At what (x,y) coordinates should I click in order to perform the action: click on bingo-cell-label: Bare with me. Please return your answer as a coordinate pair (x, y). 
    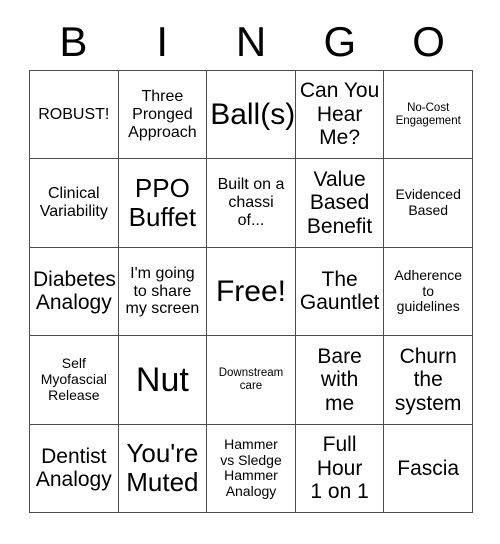
    Looking at the image, I should click on (339, 379).